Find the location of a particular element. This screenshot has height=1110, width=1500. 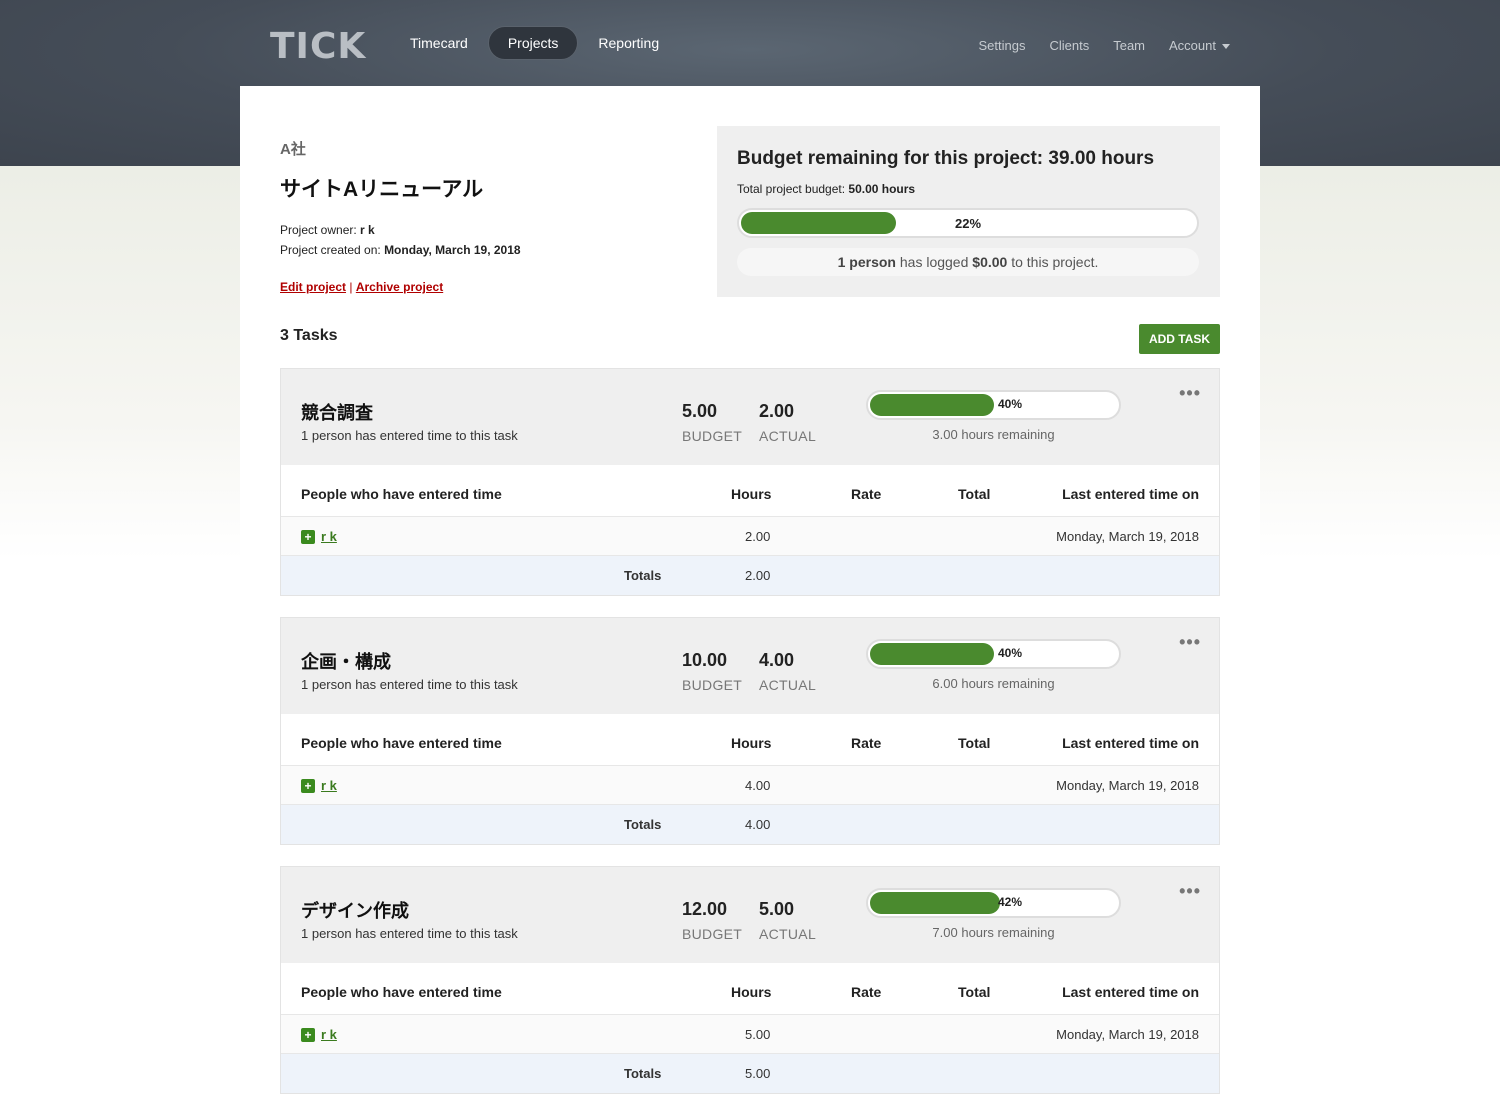

nav-clients: Clients is located at coordinates (1069, 45).